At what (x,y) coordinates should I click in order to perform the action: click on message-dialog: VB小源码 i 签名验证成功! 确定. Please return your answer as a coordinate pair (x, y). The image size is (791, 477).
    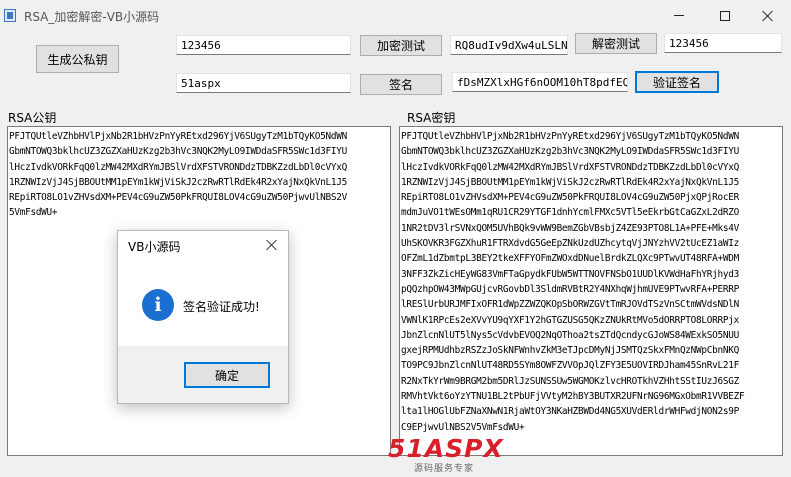
    Looking at the image, I should click on (203, 317).